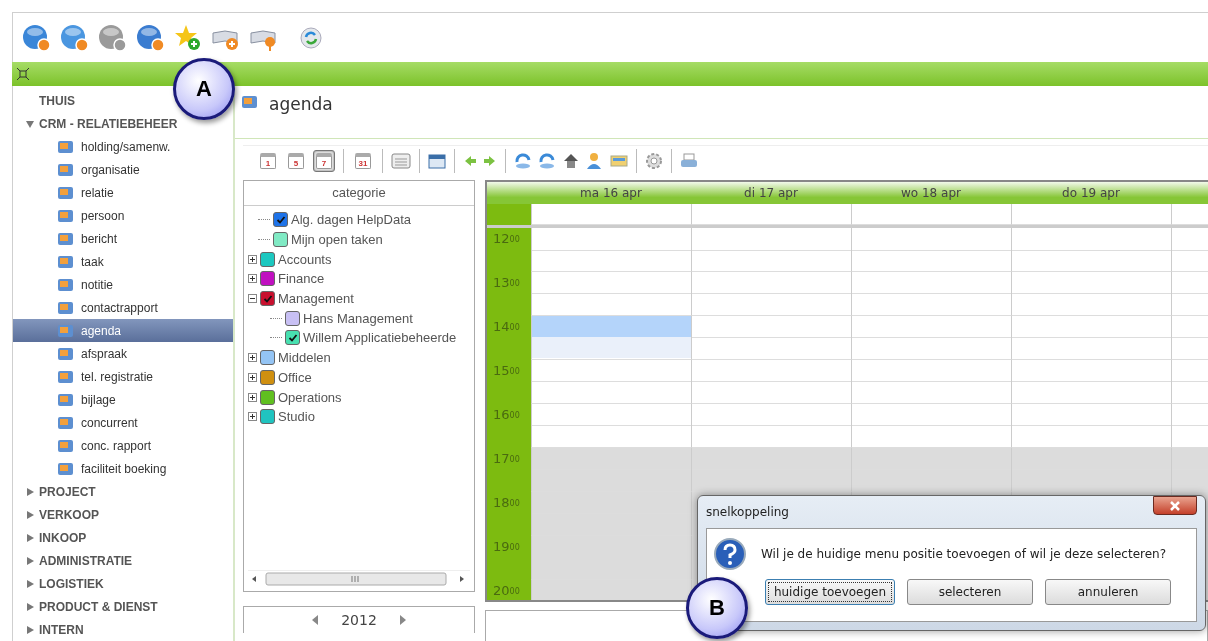 This screenshot has height=641, width=1208. Describe the element at coordinates (123, 261) in the screenshot. I see `menu-item: taak` at that location.